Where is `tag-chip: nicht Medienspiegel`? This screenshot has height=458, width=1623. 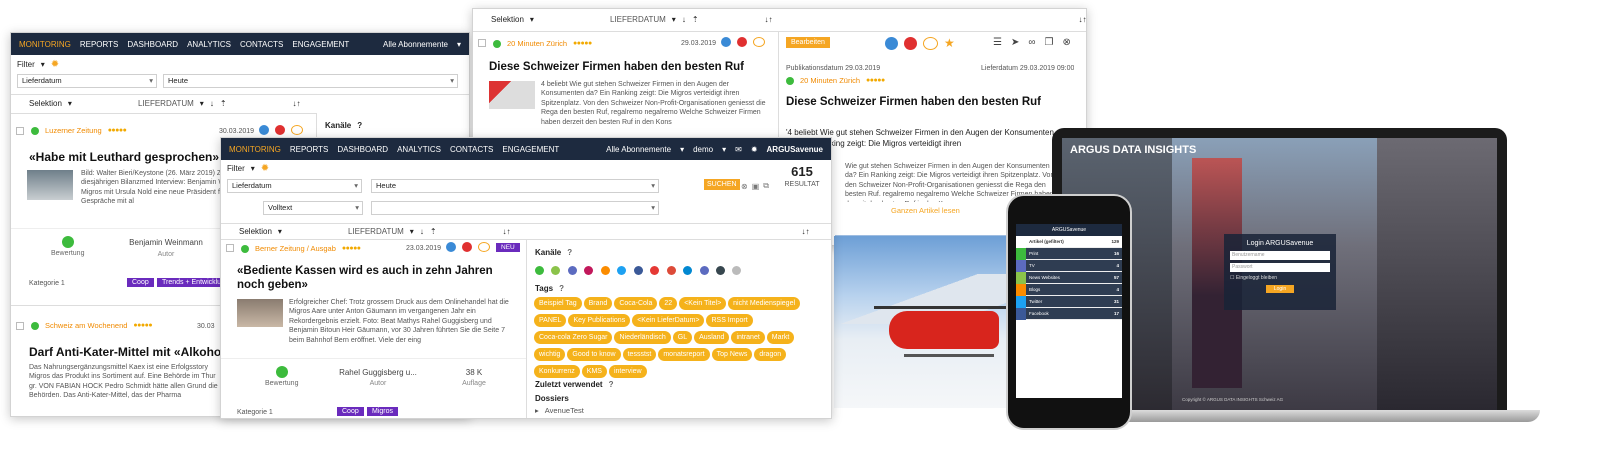
tag-chip: nicht Medienspiegel is located at coordinates (764, 303).